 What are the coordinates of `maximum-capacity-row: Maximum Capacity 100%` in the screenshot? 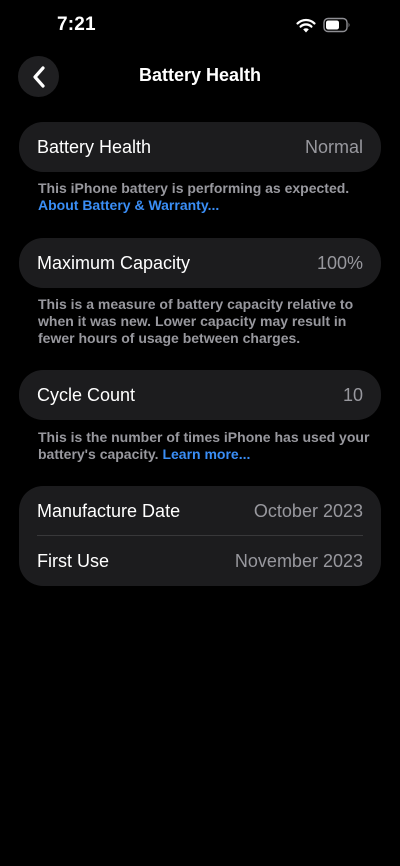 It's located at (200, 263).